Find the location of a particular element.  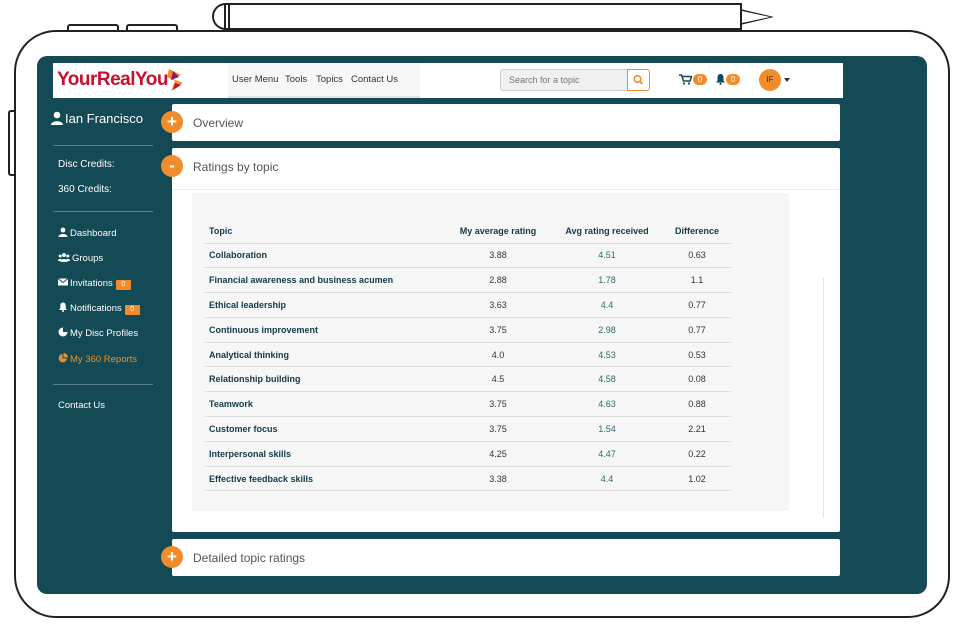

sidebar-item-notifications: Notifications 0 is located at coordinates (99, 309).